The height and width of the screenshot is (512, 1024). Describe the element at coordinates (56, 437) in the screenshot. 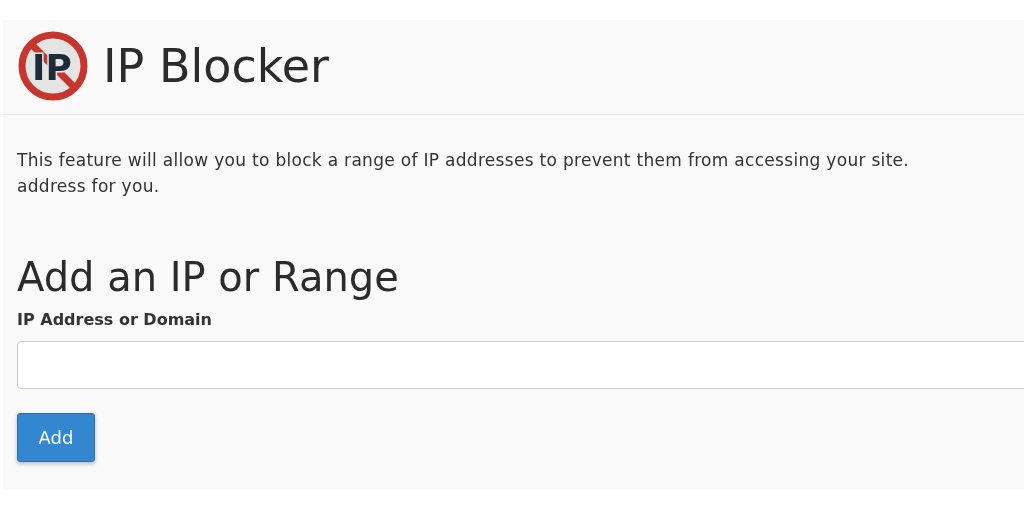

I see `add-button: Add` at that location.